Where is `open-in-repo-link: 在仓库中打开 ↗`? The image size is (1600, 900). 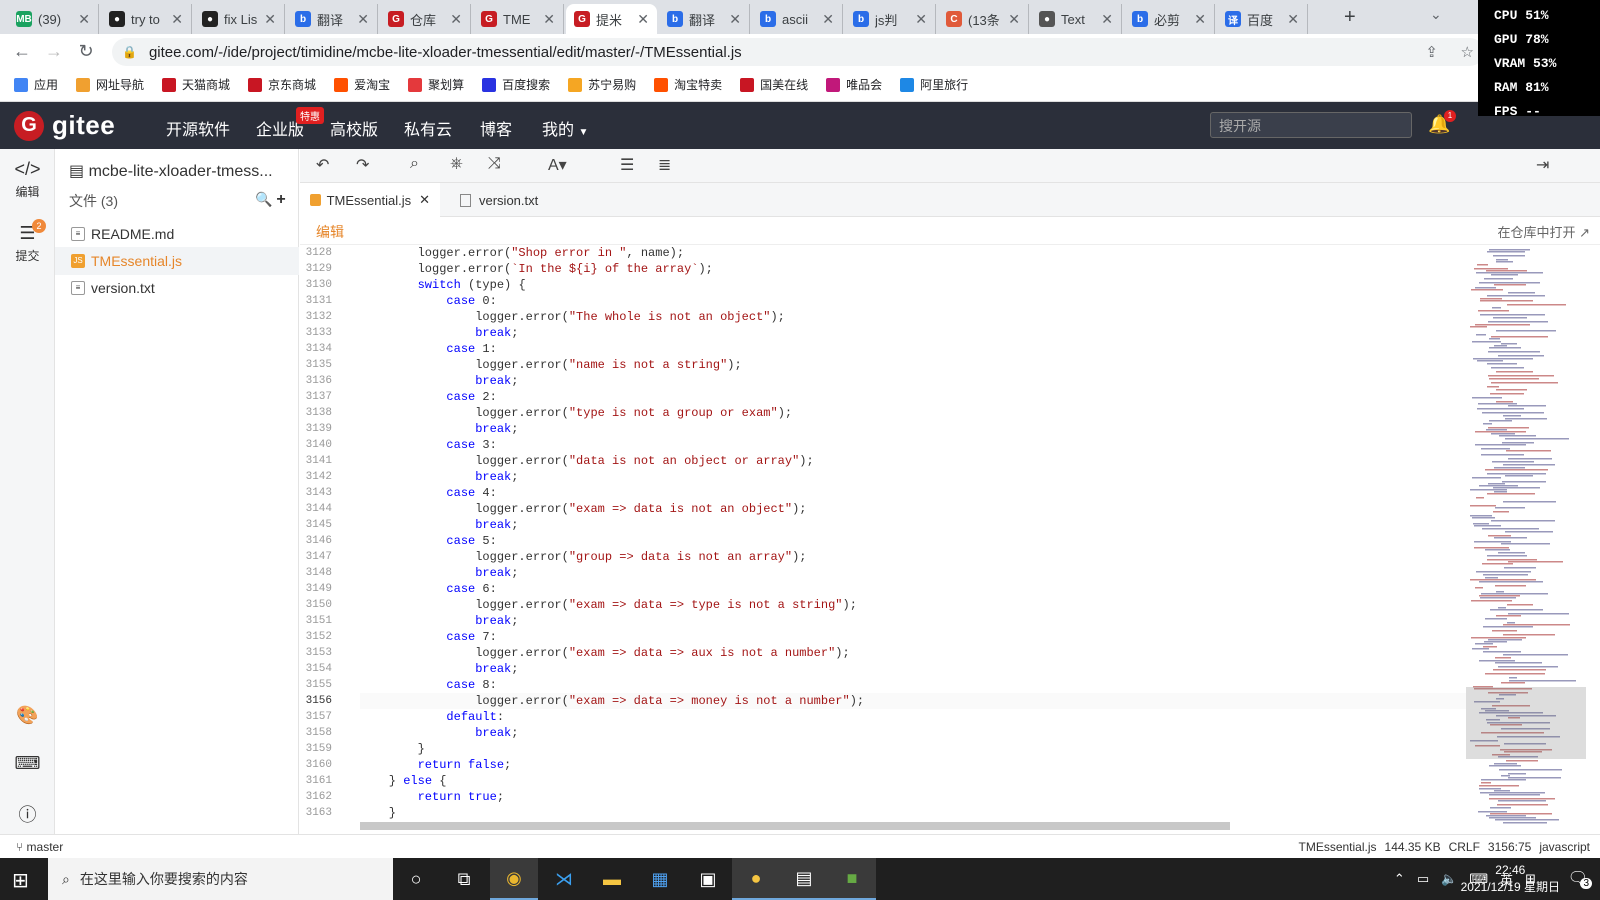
open-in-repo-link: 在仓库中打开 ↗ is located at coordinates (1543, 231).